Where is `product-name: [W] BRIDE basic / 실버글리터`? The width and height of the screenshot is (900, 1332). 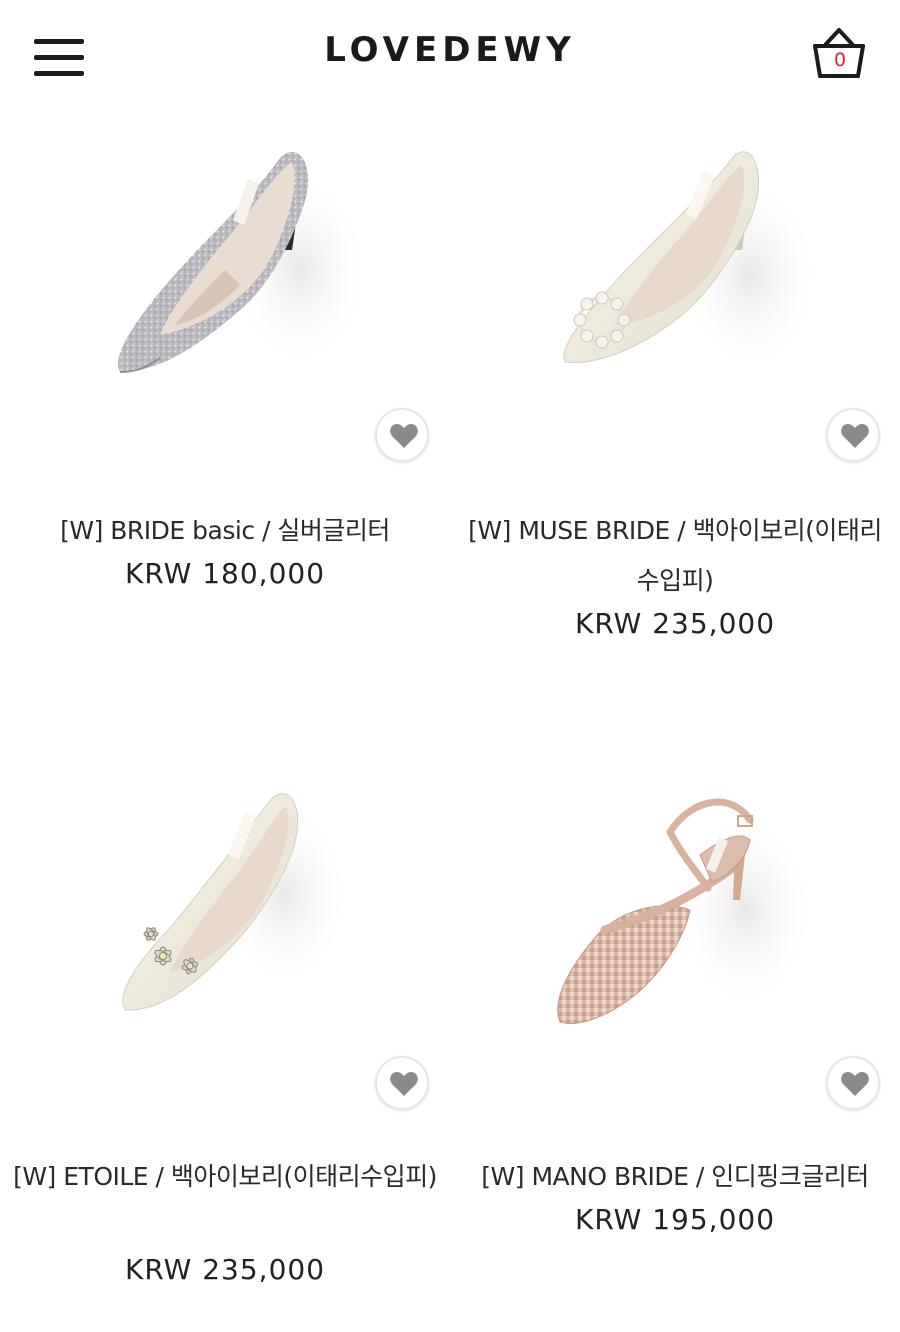
product-name: [W] BRIDE basic / 실버글리터 is located at coordinates (225, 531).